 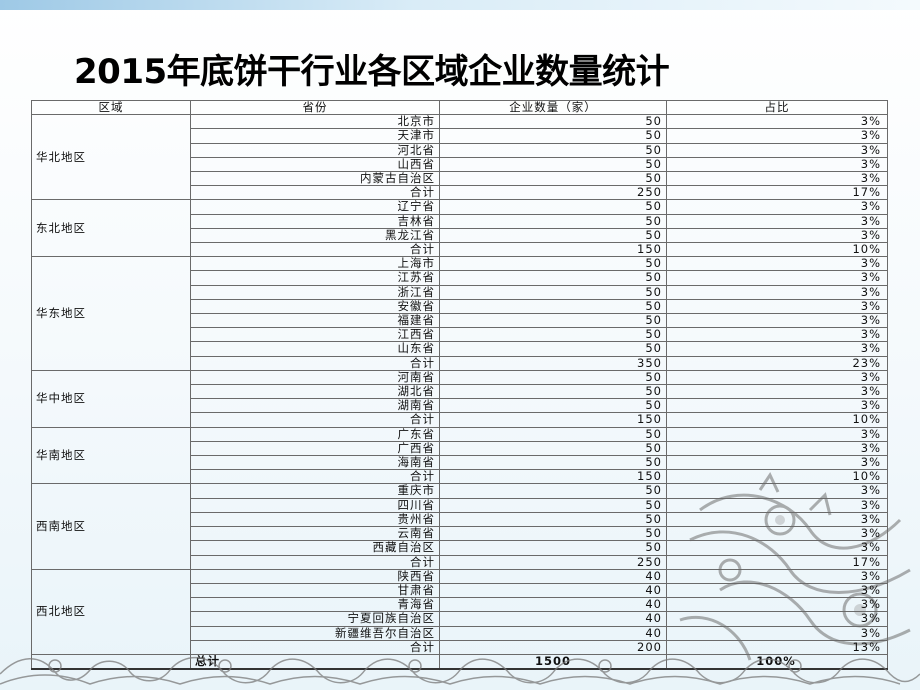 I want to click on province-cell: 四川省, so click(x=315, y=505).